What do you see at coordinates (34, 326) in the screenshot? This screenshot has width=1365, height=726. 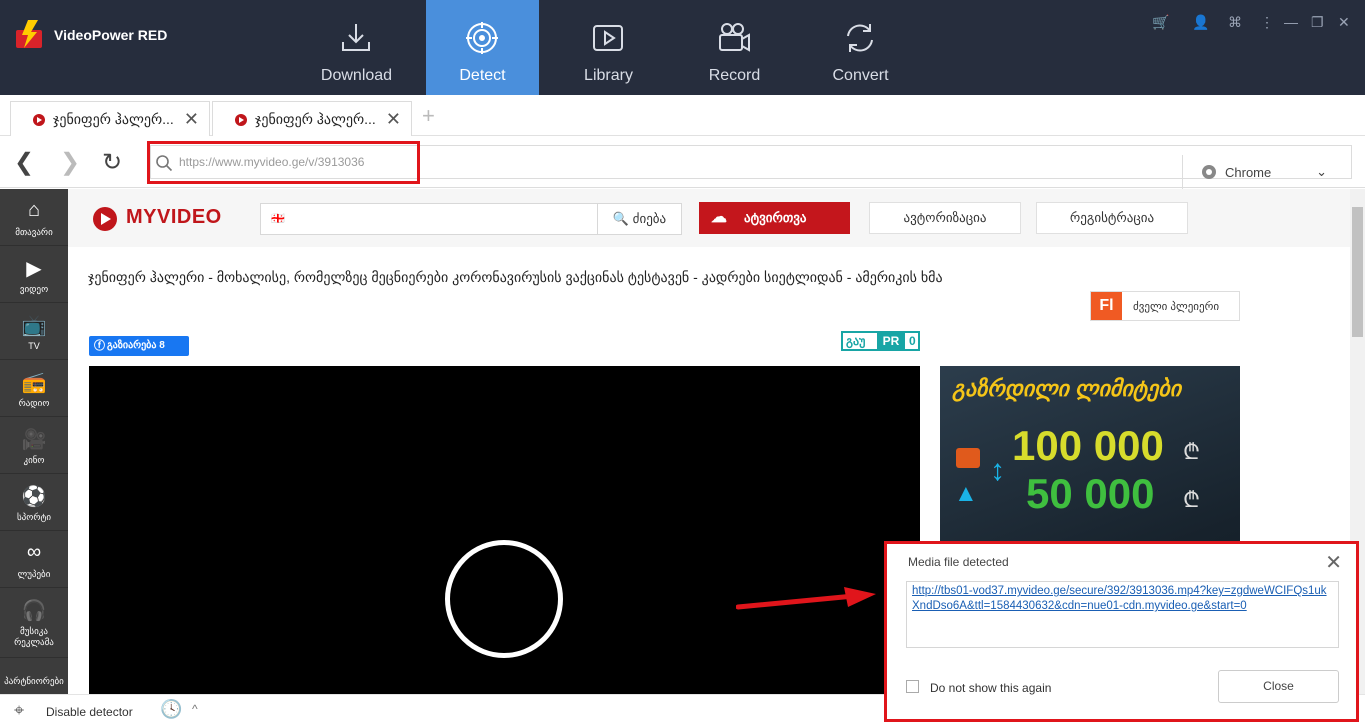 I see `tv-icon: 📺` at bounding box center [34, 326].